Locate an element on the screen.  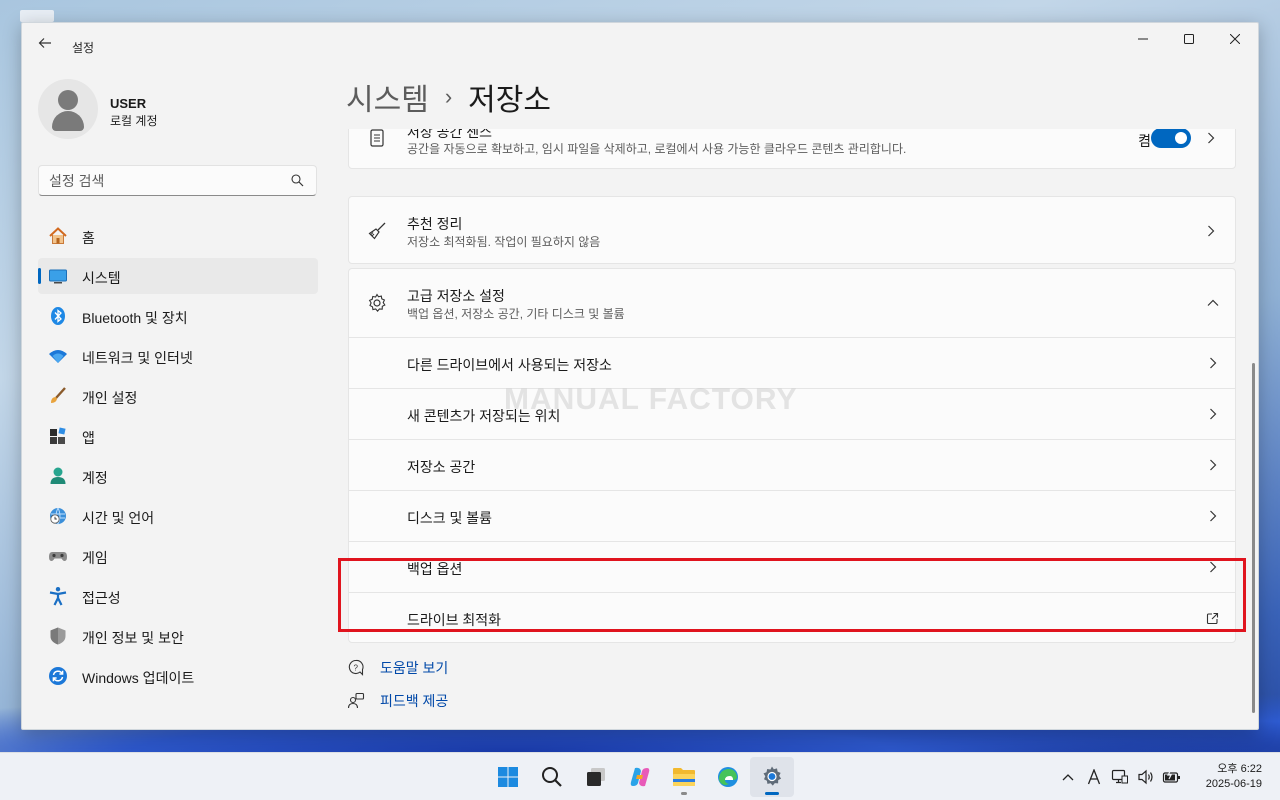
advanced-storage-title: 고급 저장소 설정 is located at coordinates (456, 296).